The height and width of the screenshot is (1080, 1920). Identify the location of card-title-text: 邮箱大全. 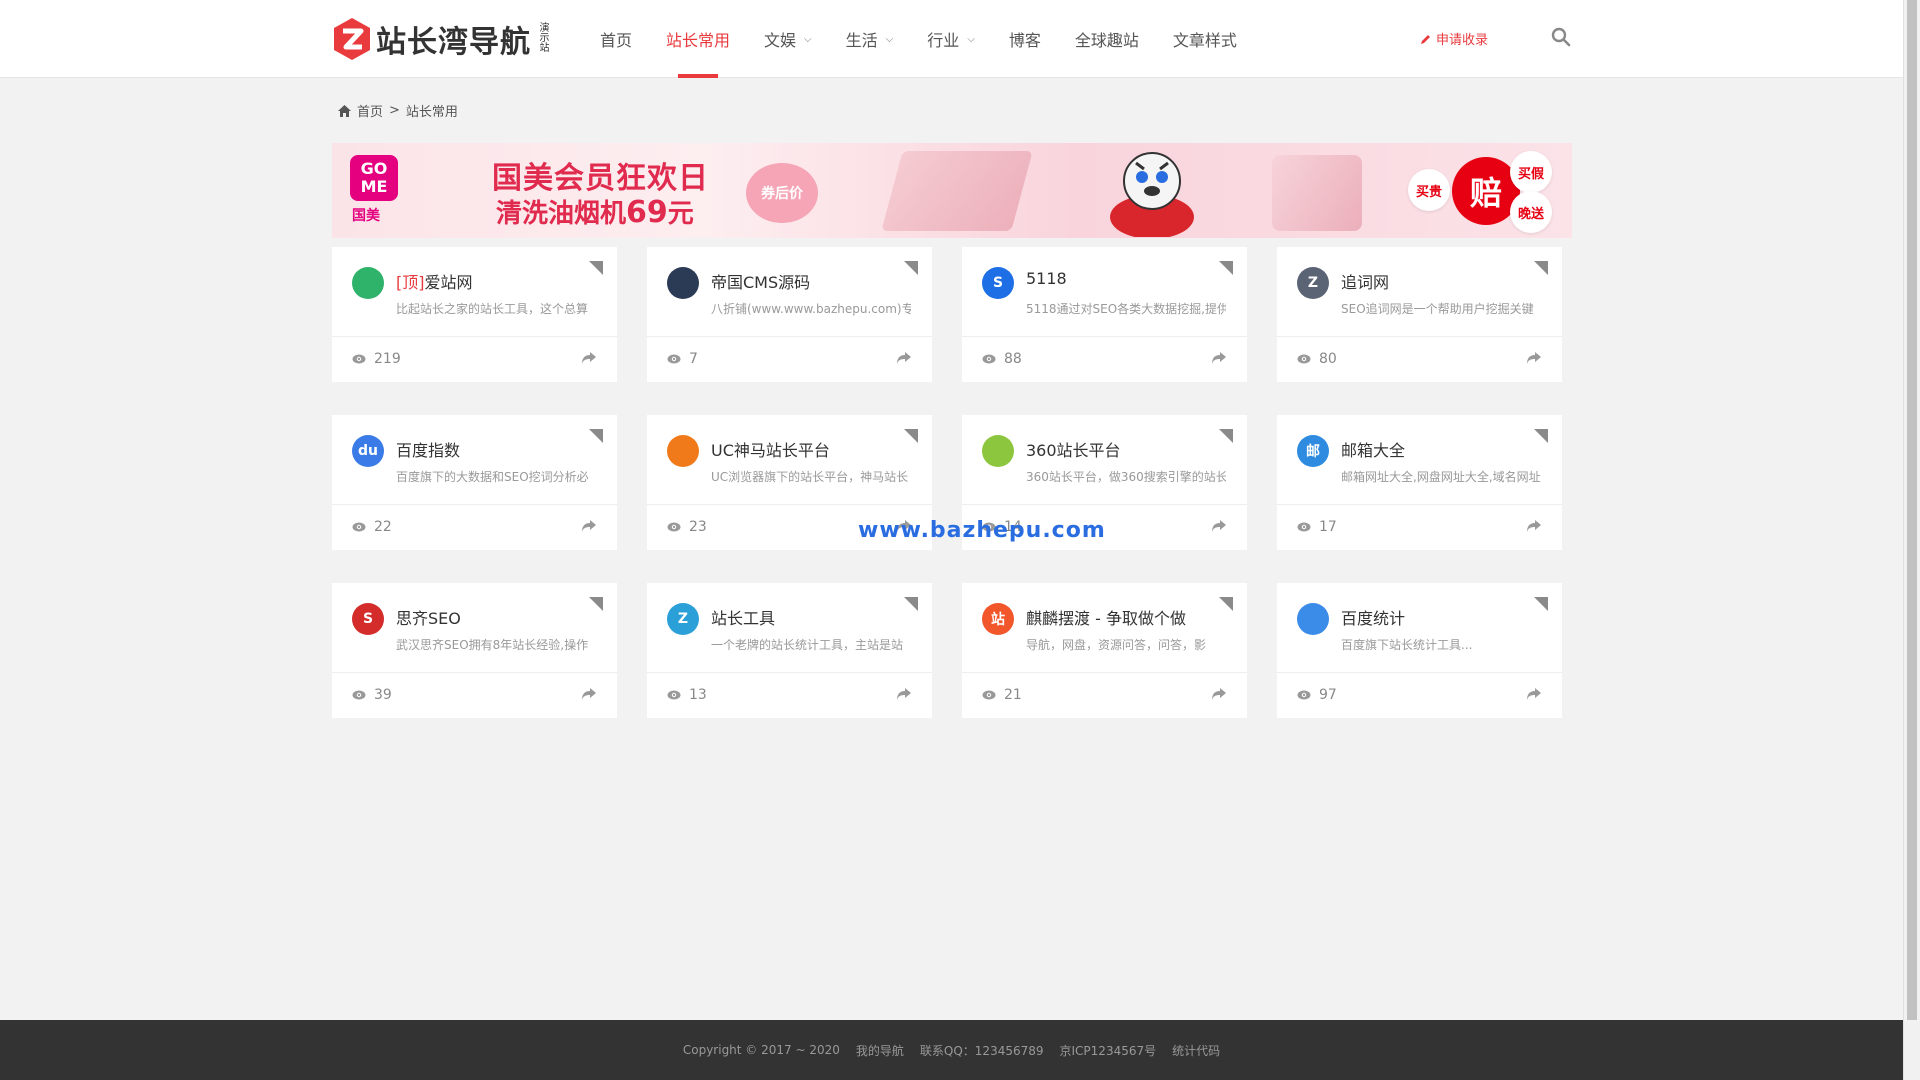
(1373, 450).